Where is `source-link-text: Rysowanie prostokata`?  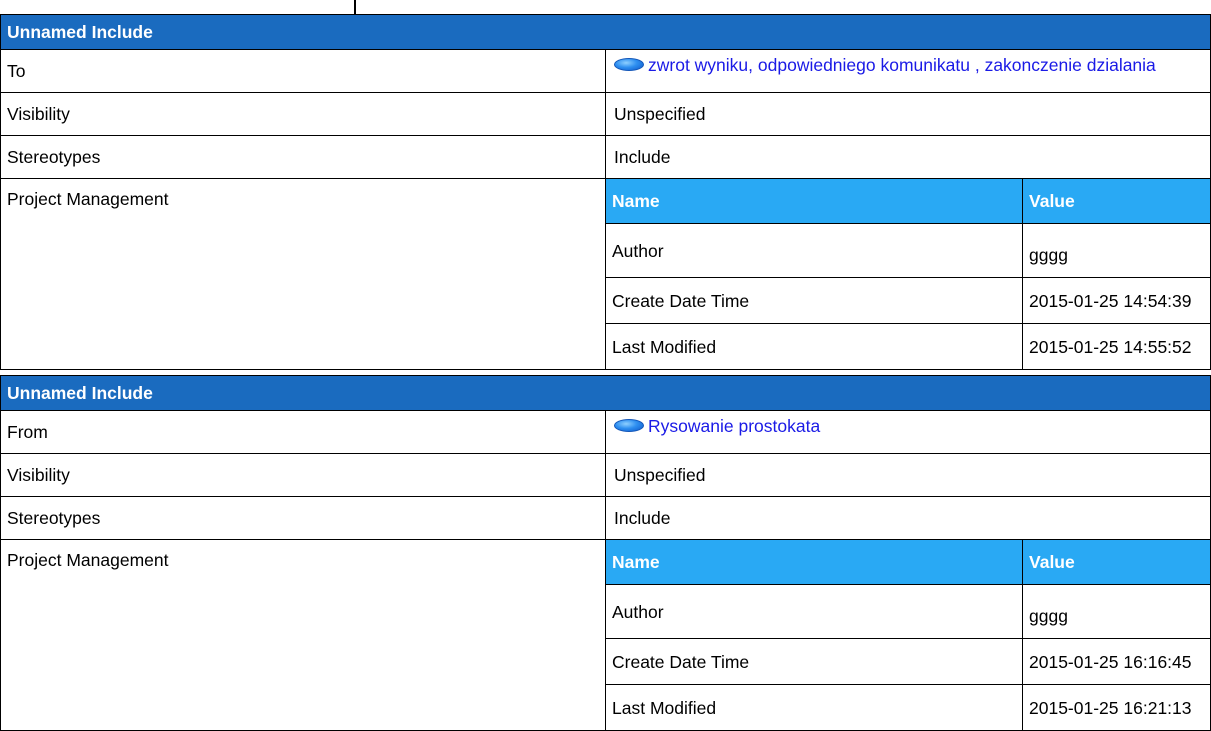 source-link-text: Rysowanie prostokata is located at coordinates (734, 426).